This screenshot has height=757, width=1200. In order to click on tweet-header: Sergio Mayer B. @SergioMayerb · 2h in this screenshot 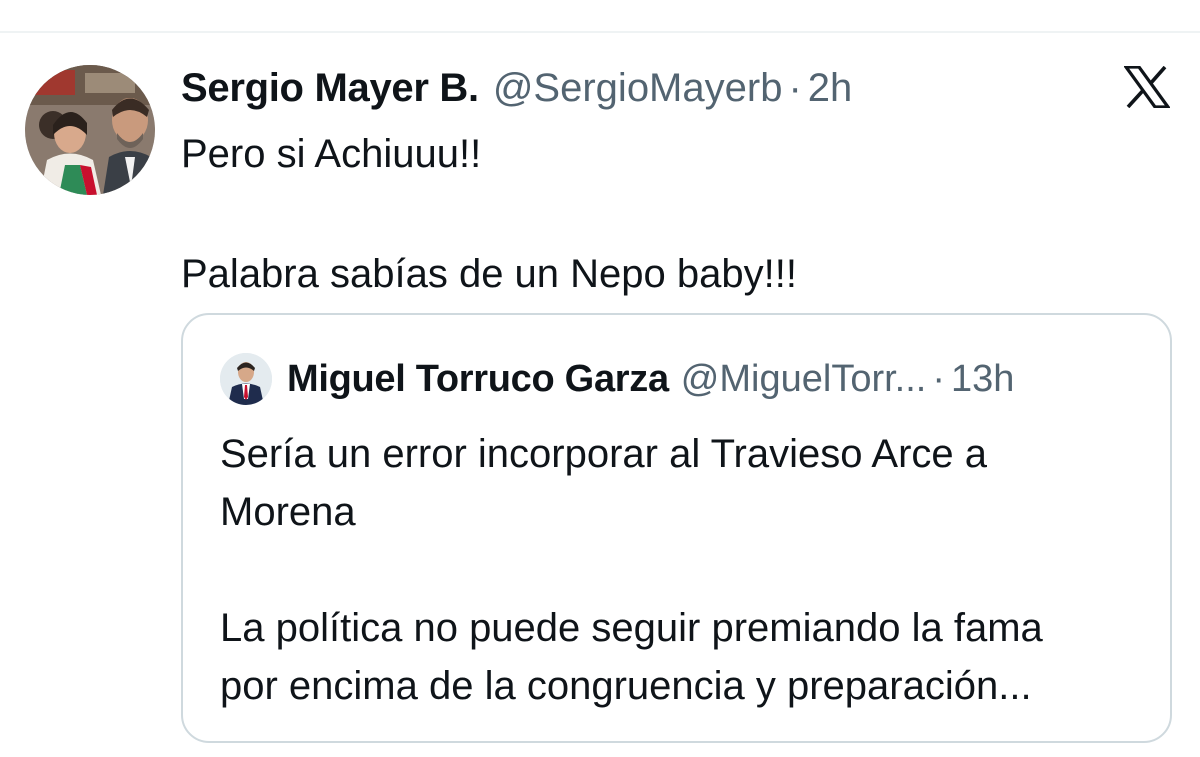, I will do `click(516, 88)`.